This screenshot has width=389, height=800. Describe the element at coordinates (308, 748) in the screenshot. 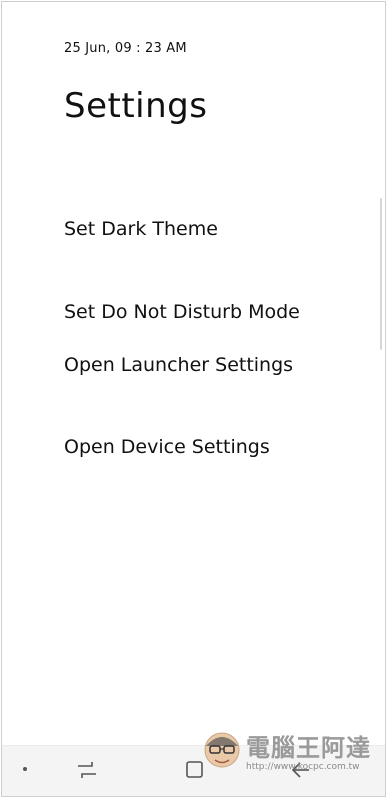

I see `watermark-title: 電腦王阿達` at that location.